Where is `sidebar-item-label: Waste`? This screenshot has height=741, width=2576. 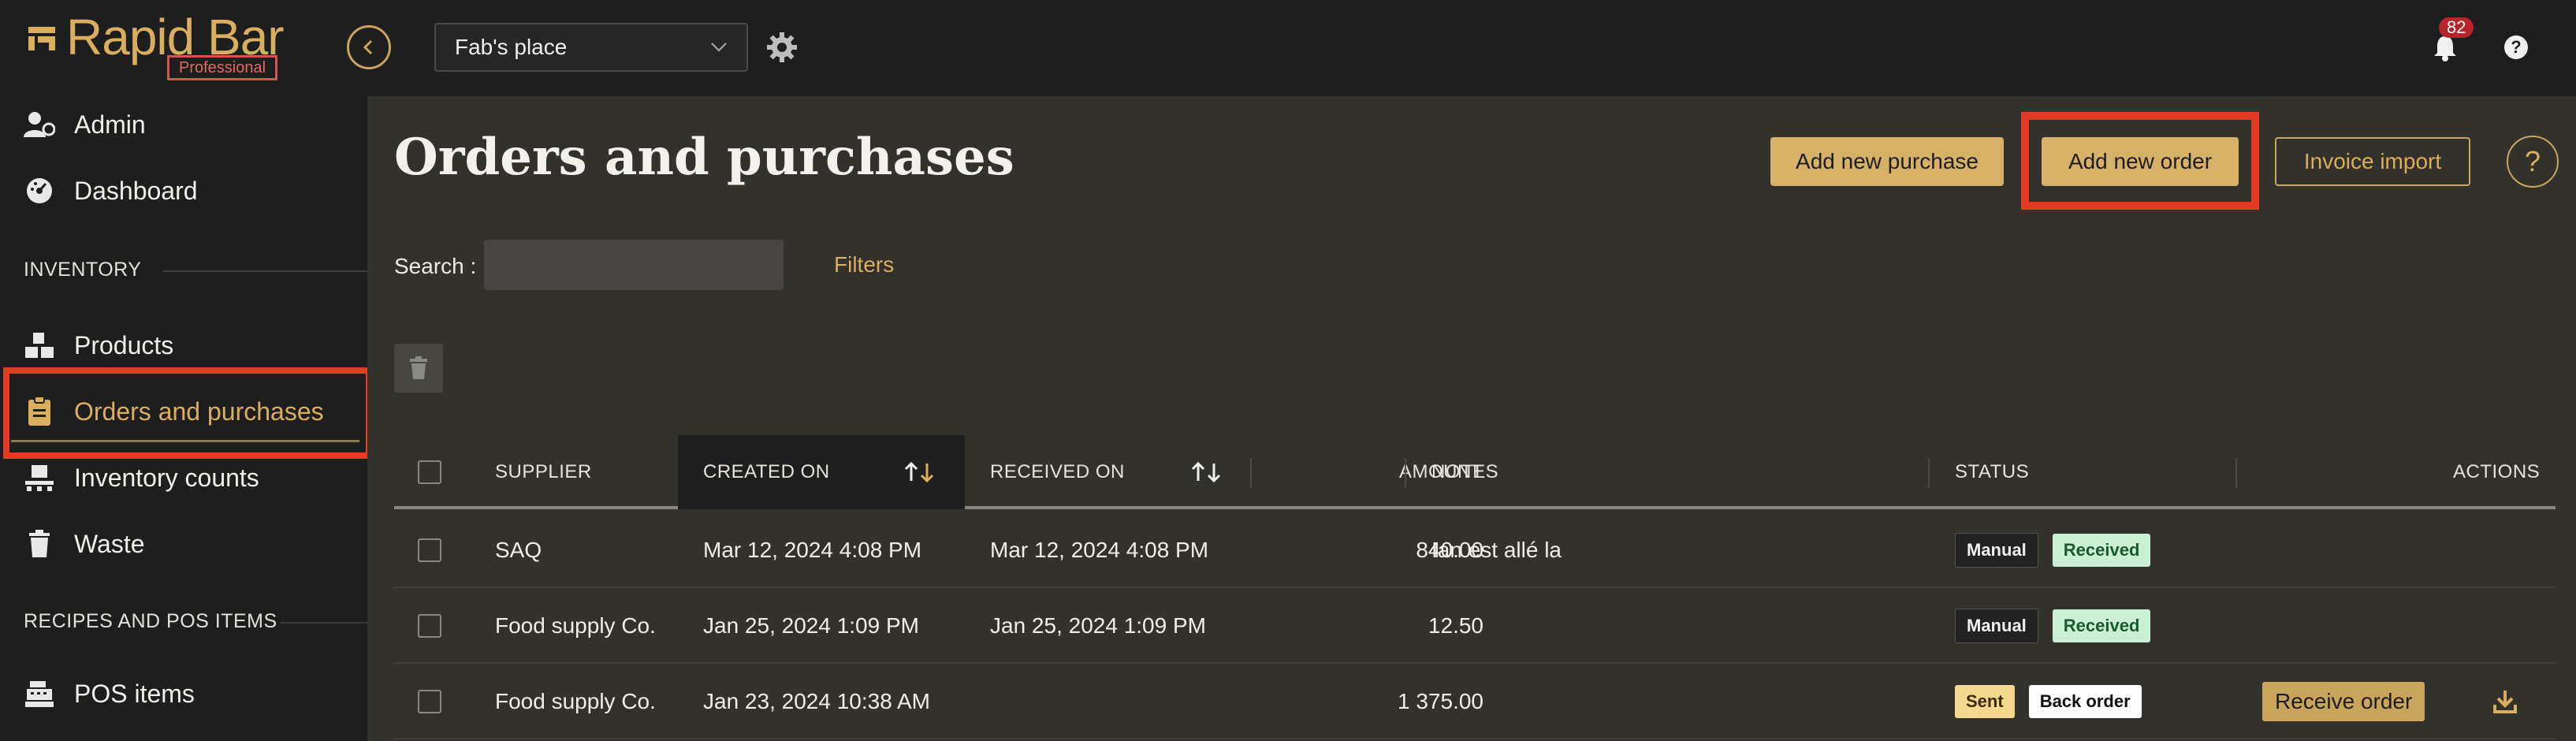 sidebar-item-label: Waste is located at coordinates (109, 543).